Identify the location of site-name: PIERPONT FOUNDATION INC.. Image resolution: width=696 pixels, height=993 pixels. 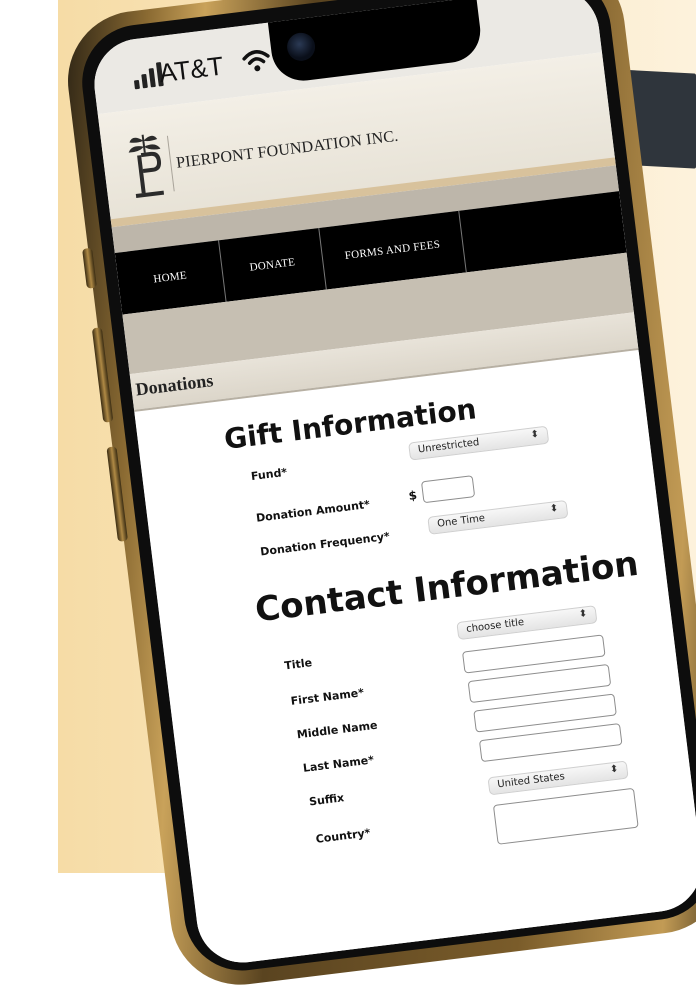
(287, 150).